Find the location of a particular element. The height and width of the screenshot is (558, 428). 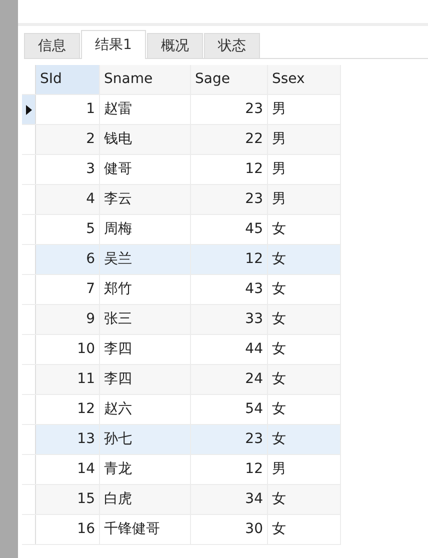

table-cell: 郑竹 is located at coordinates (145, 289).